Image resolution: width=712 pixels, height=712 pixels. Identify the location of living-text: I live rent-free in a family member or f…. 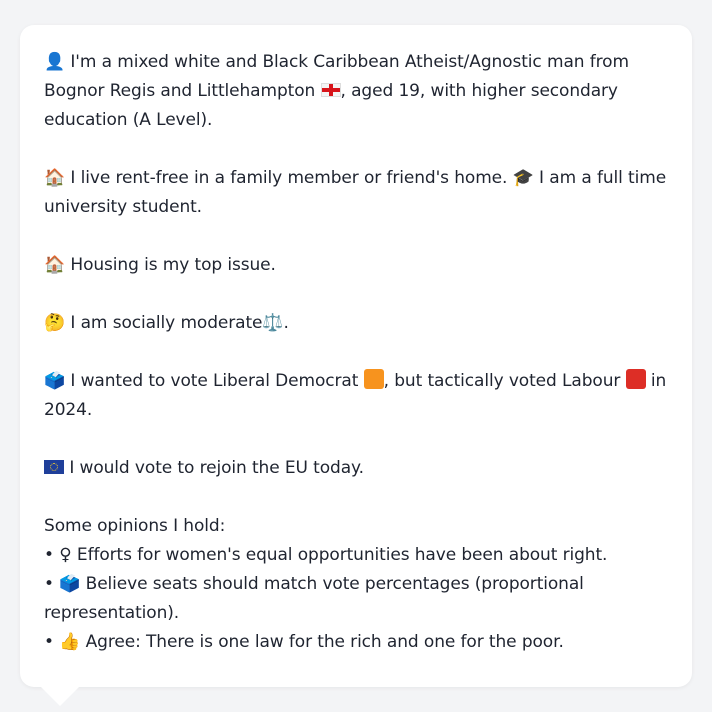
(289, 178).